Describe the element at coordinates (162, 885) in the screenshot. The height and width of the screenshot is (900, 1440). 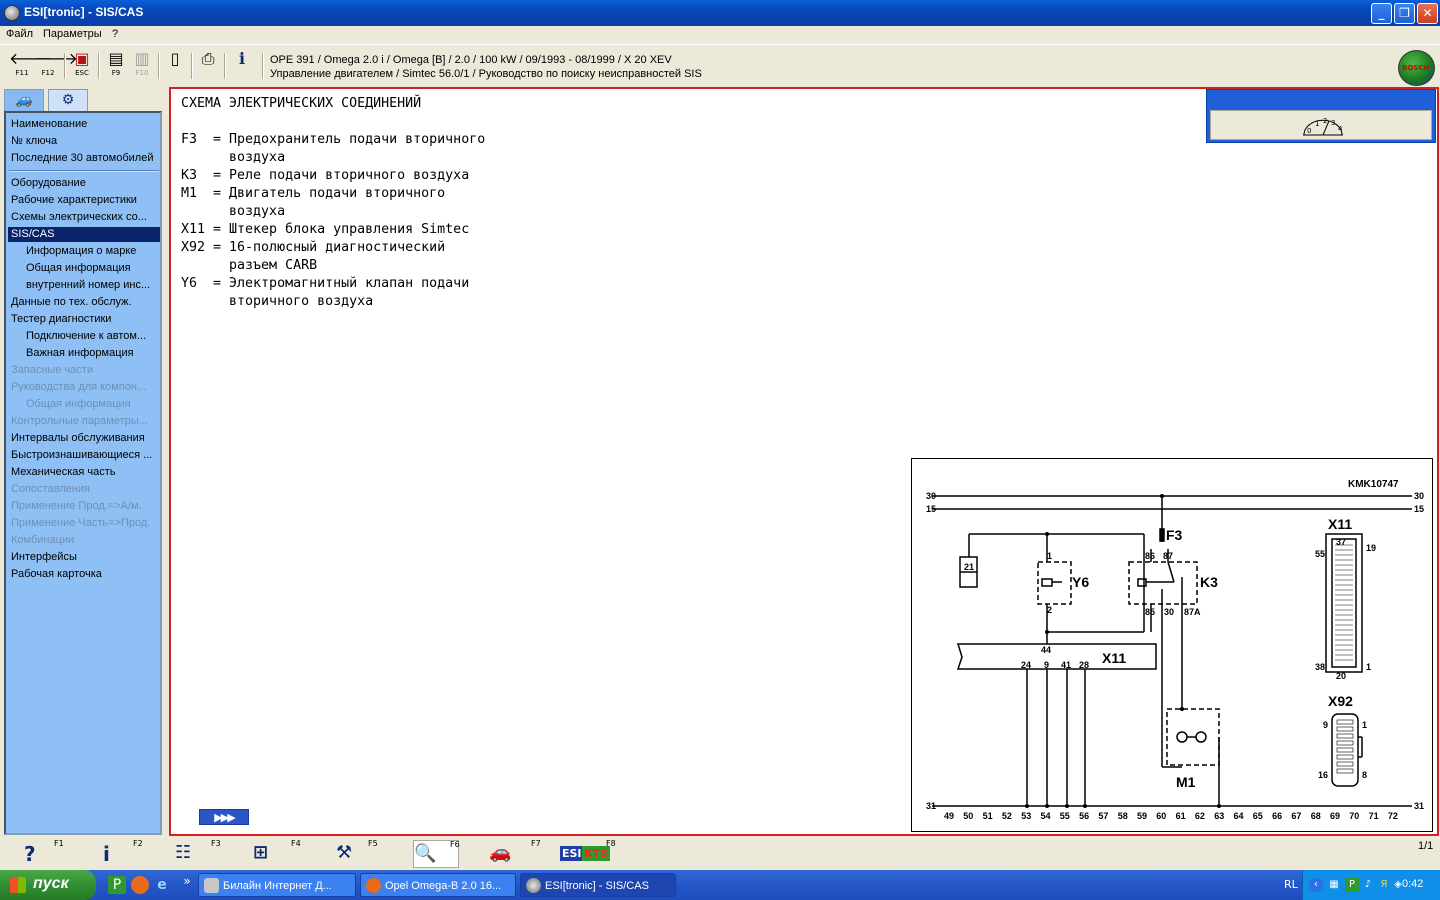
I see `ie-icon: e` at that location.